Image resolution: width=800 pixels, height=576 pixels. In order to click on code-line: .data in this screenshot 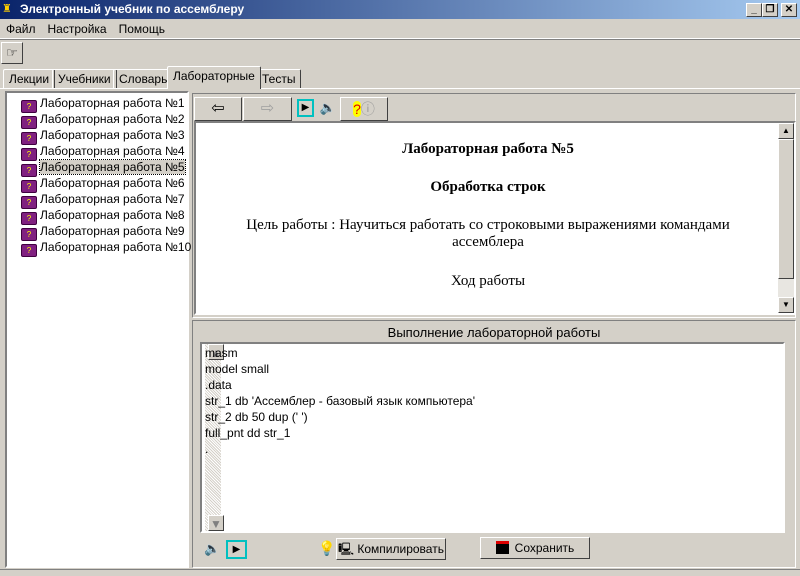, I will do `click(218, 385)`.